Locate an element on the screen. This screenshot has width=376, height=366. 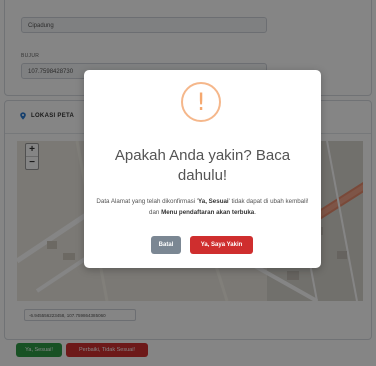
dialog-text-bold: Ya, Sesuai is located at coordinates (213, 201).